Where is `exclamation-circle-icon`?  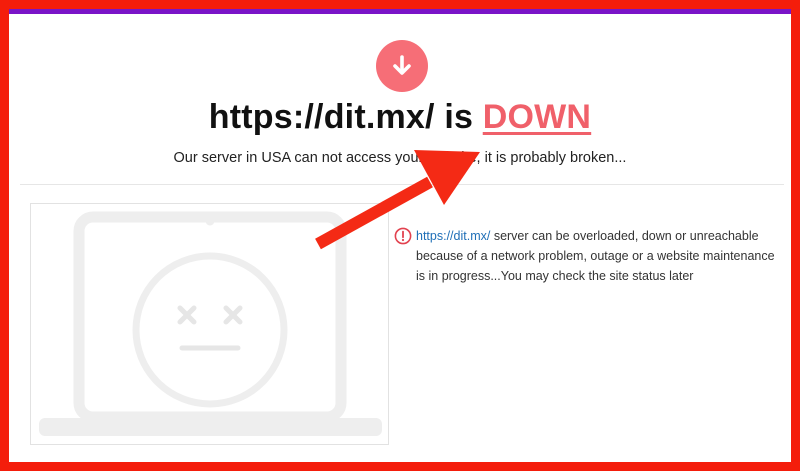
exclamation-circle-icon is located at coordinates (403, 236).